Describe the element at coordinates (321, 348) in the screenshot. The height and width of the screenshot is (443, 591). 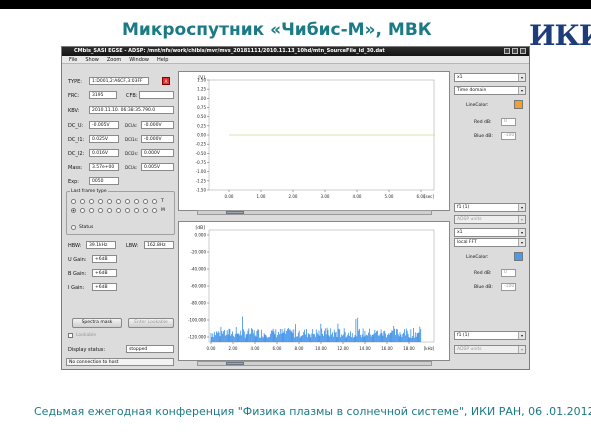
I see `x-tick-label: 10.00` at that location.